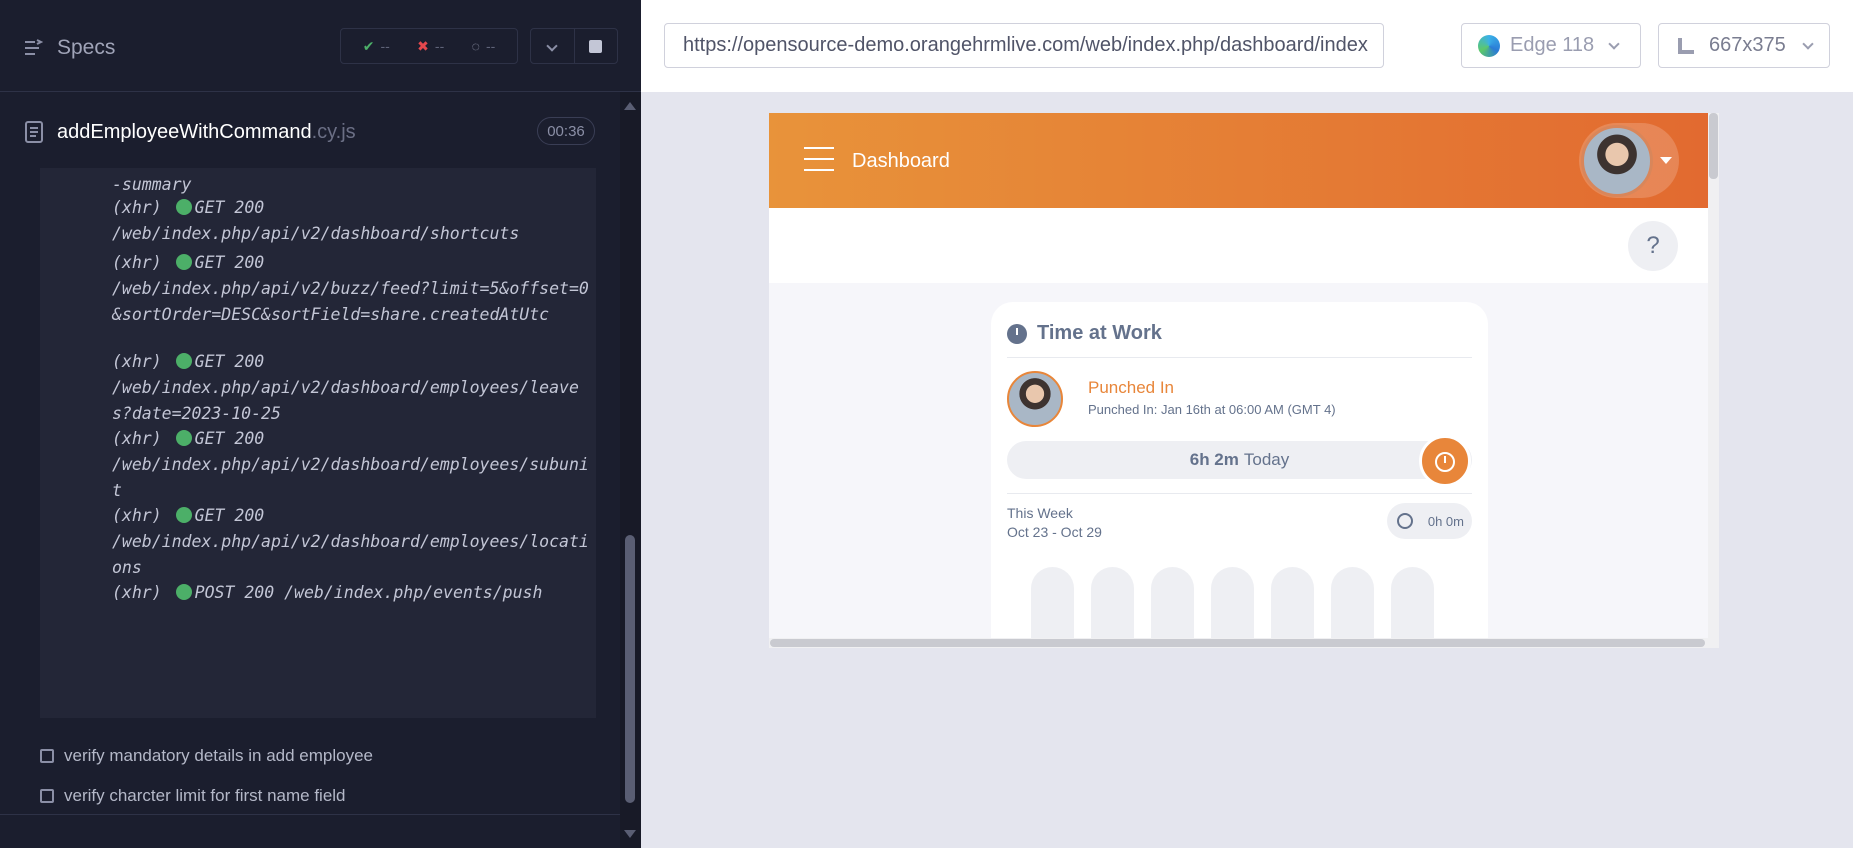  Describe the element at coordinates (34, 132) in the screenshot. I see `file-icon` at that location.